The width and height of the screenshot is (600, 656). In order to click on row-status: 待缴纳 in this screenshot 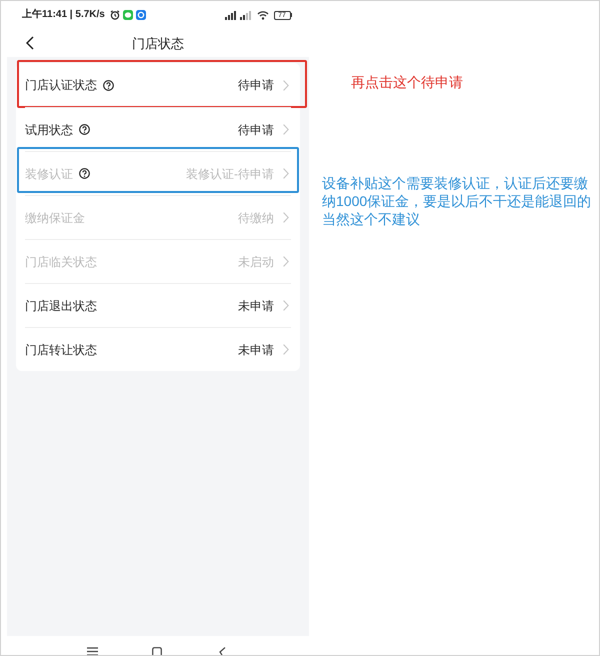, I will do `click(256, 218)`.